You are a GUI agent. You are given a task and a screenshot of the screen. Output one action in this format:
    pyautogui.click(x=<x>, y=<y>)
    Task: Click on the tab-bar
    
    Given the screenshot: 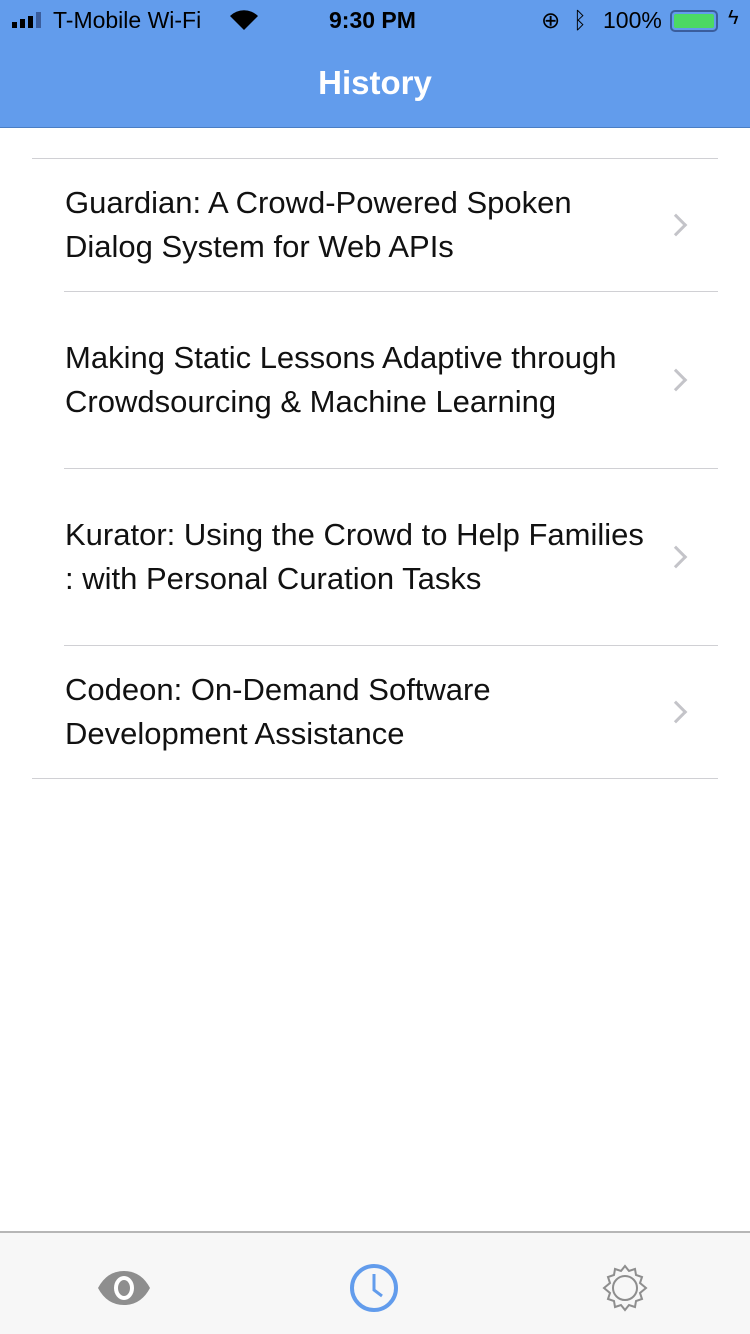 What is the action you would take?
    pyautogui.click(x=375, y=1282)
    